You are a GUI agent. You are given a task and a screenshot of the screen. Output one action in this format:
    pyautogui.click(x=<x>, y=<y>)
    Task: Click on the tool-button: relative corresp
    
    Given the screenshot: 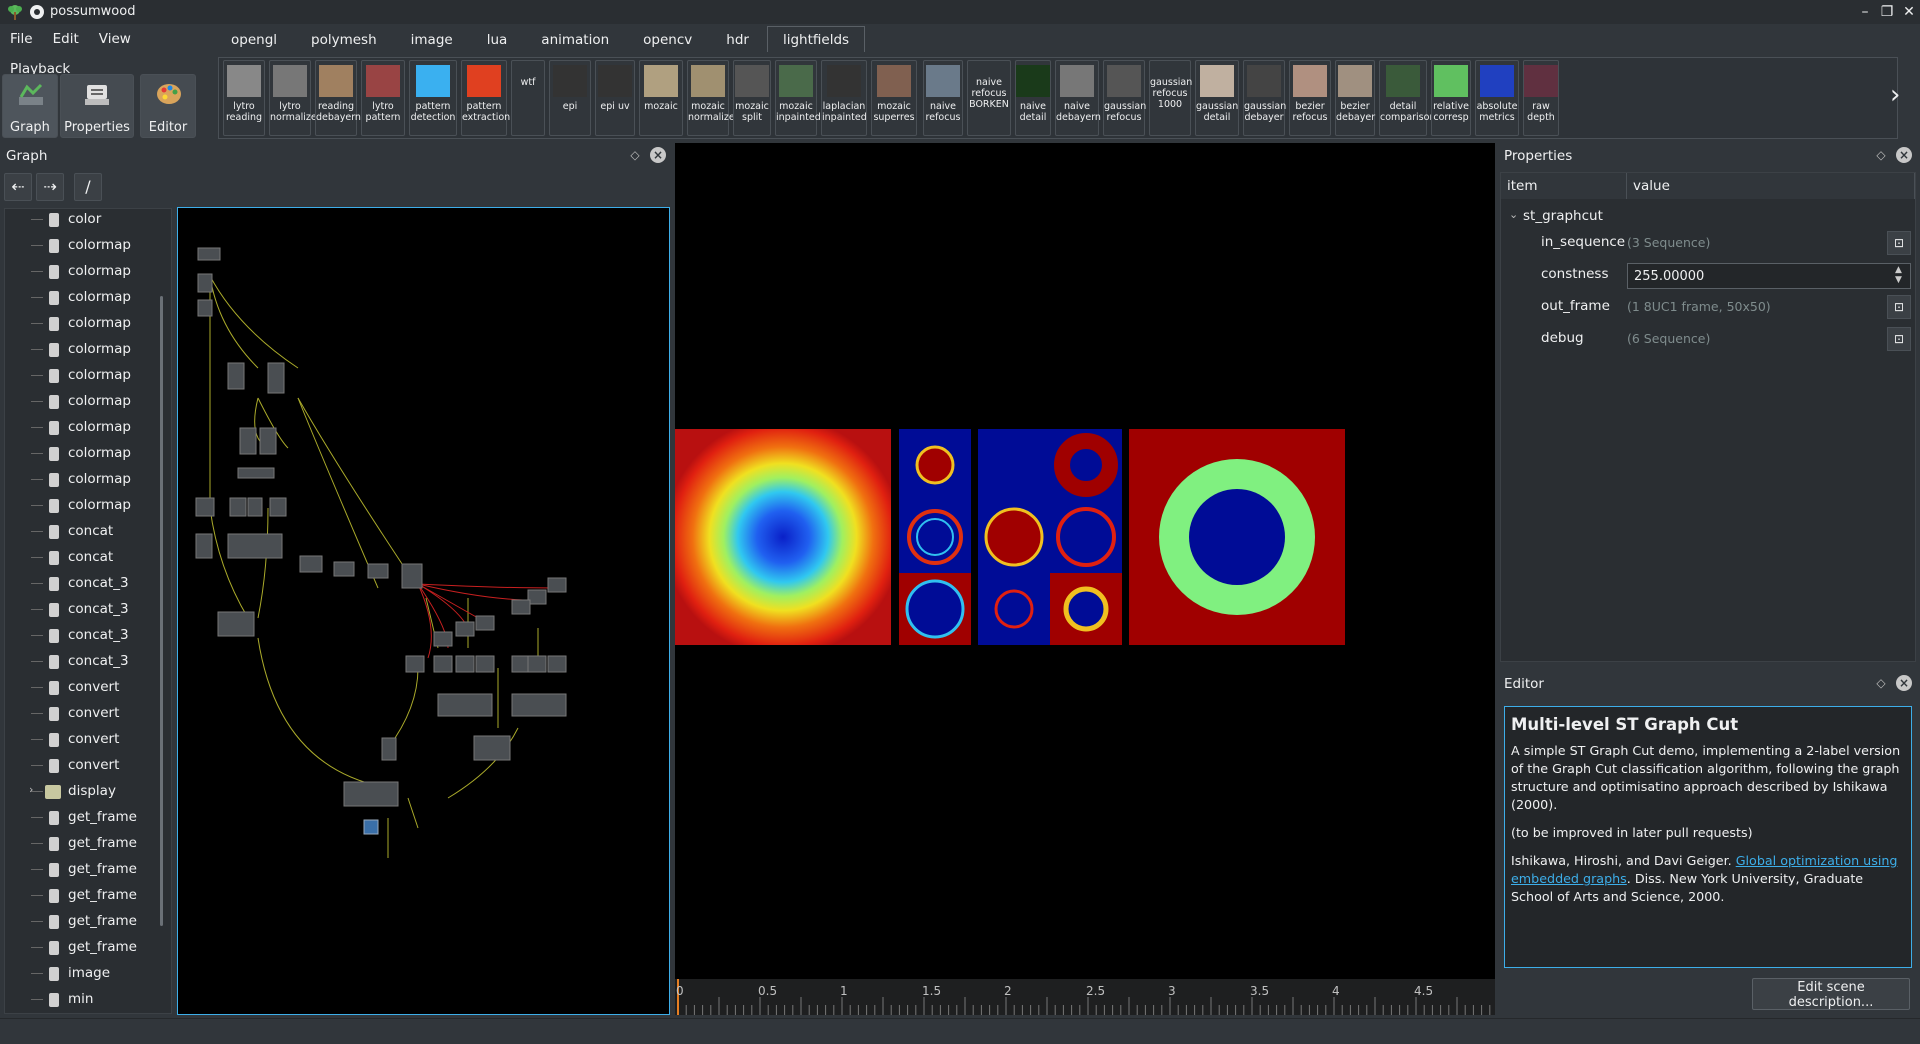 What is the action you would take?
    pyautogui.click(x=1451, y=98)
    